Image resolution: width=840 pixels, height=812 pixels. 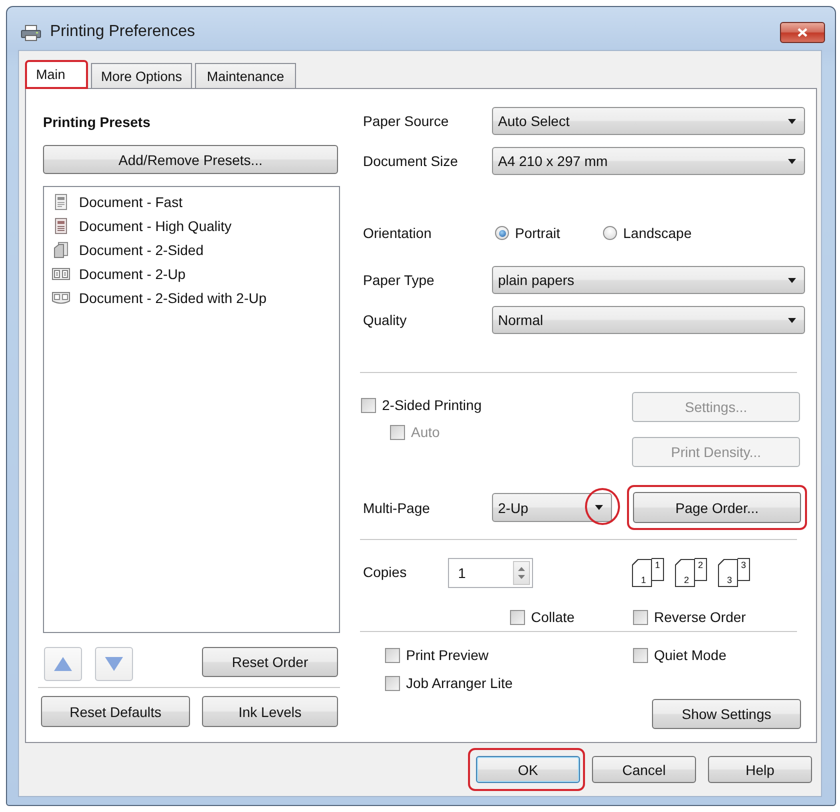 I want to click on radio-option: Portrait, so click(x=527, y=233).